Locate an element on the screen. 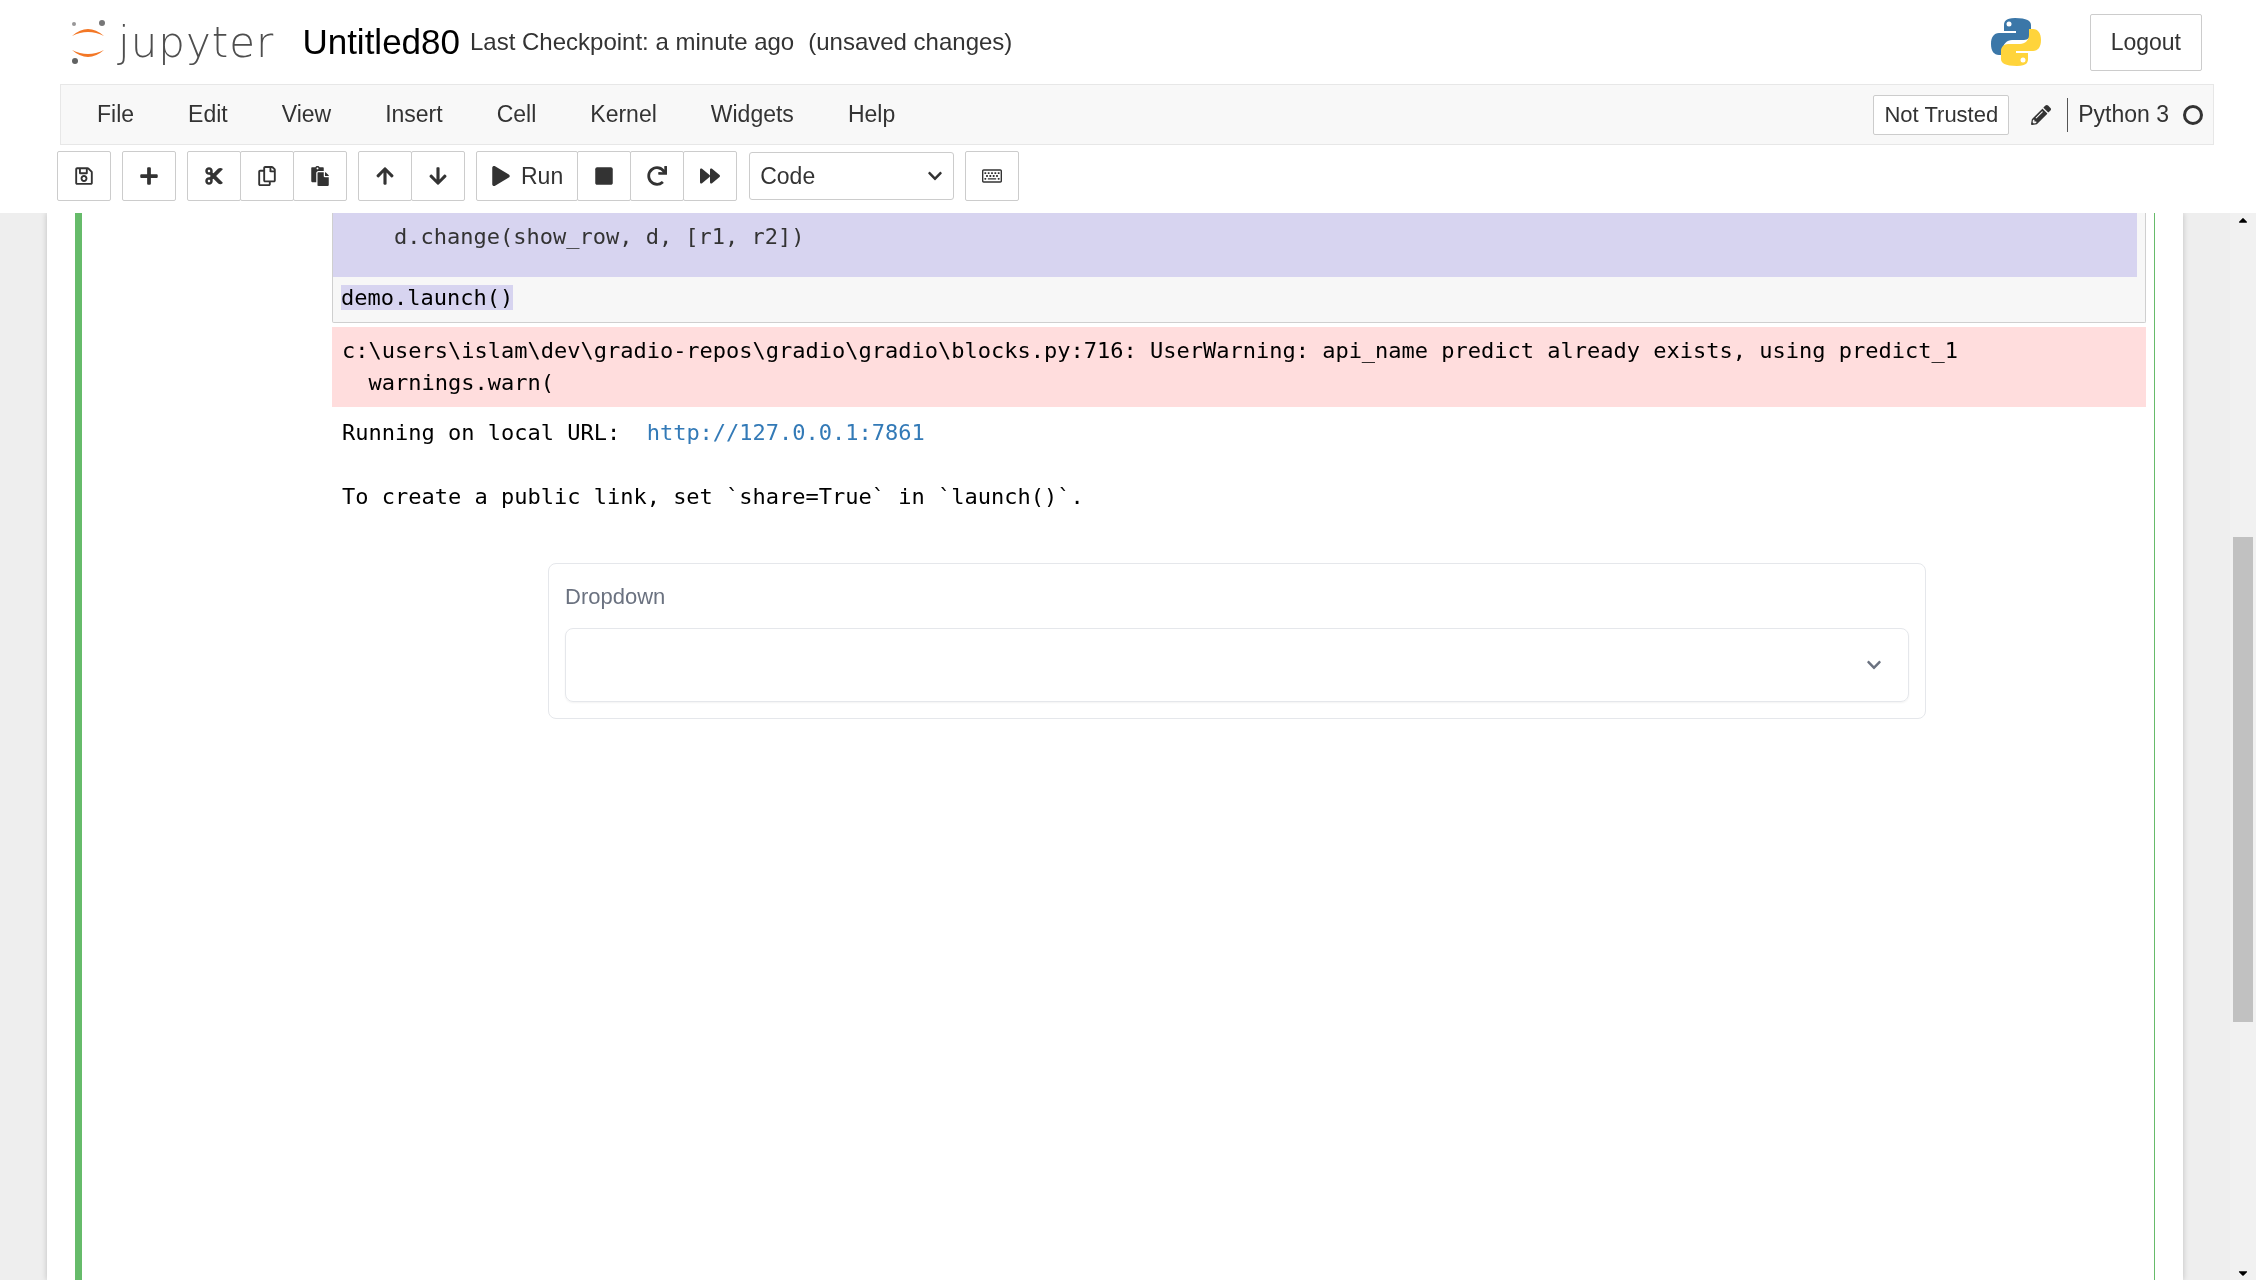 This screenshot has height=1280, width=2256. move-down-button is located at coordinates (438, 176).